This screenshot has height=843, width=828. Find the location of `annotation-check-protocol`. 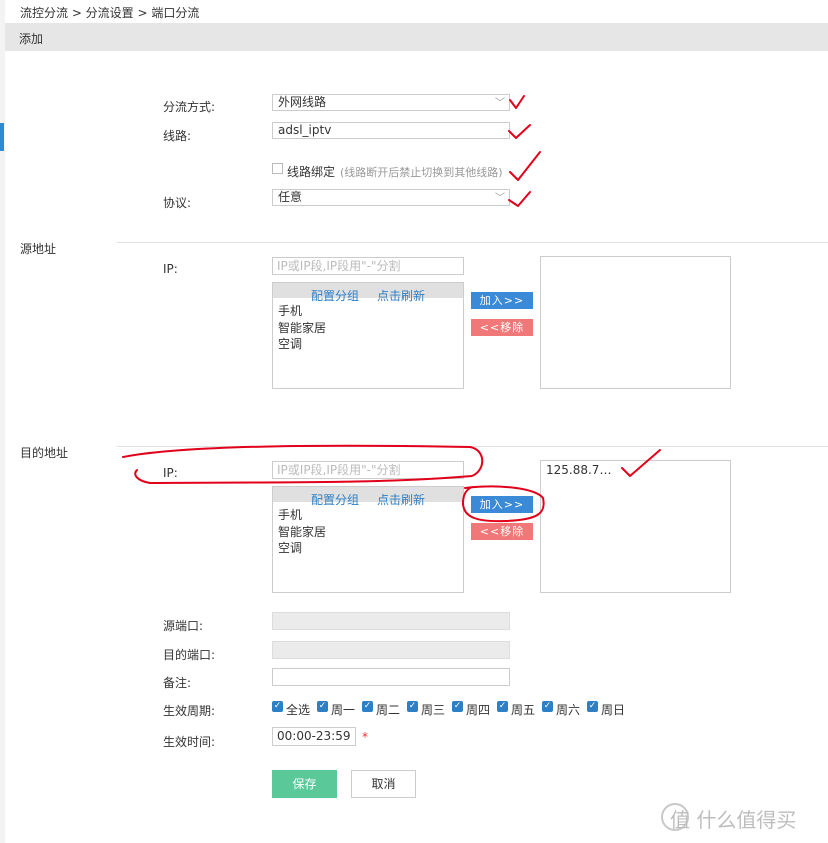

annotation-check-protocol is located at coordinates (519, 199).